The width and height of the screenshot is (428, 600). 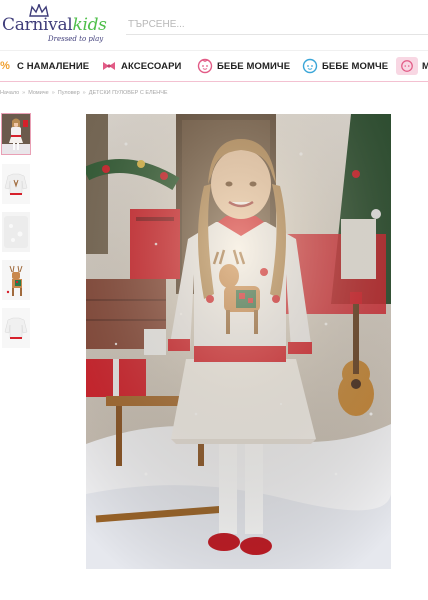 I want to click on thumb-sweater-texture, so click(x=16, y=232).